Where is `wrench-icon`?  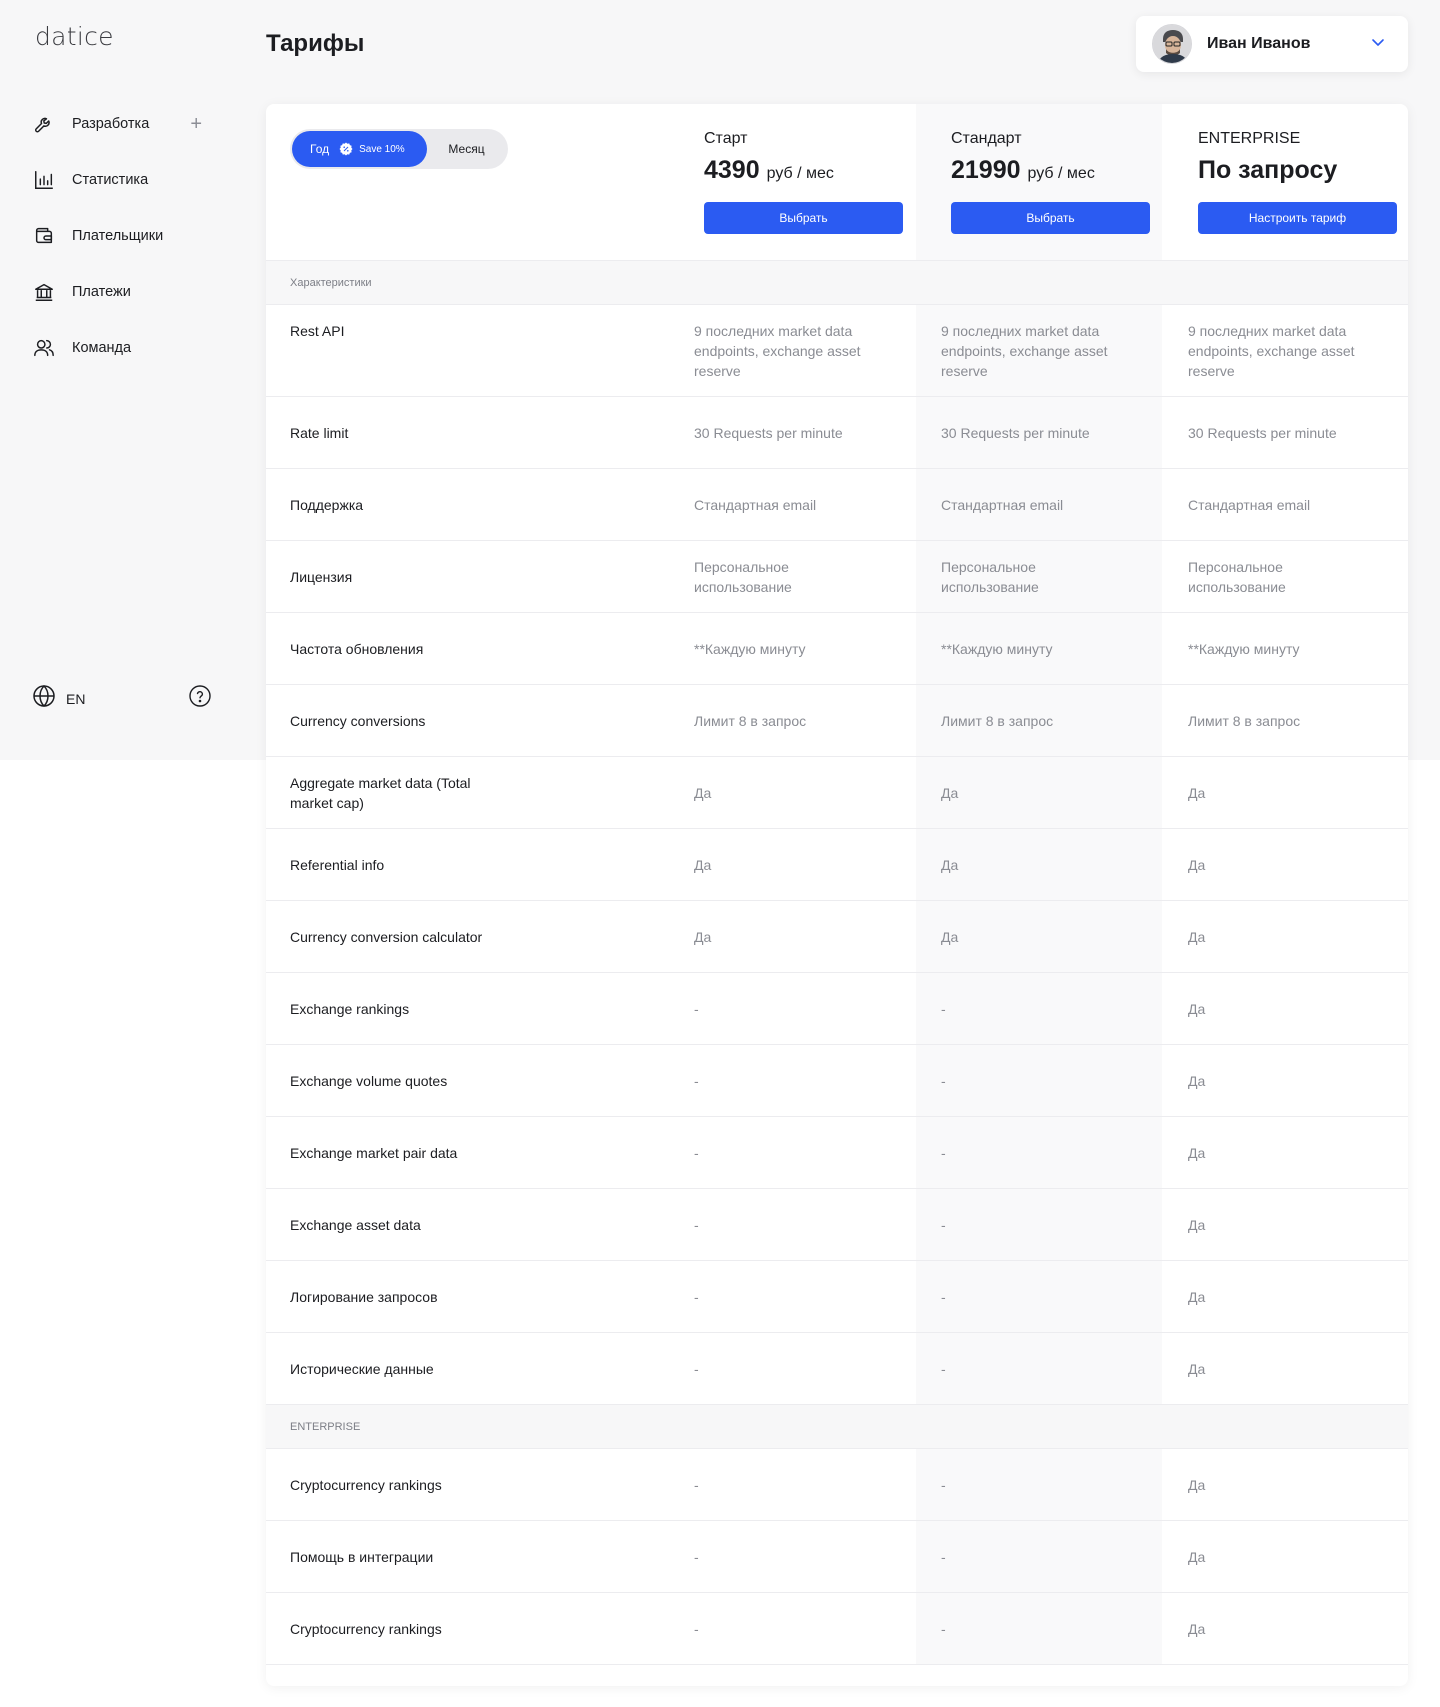
wrench-icon is located at coordinates (44, 124).